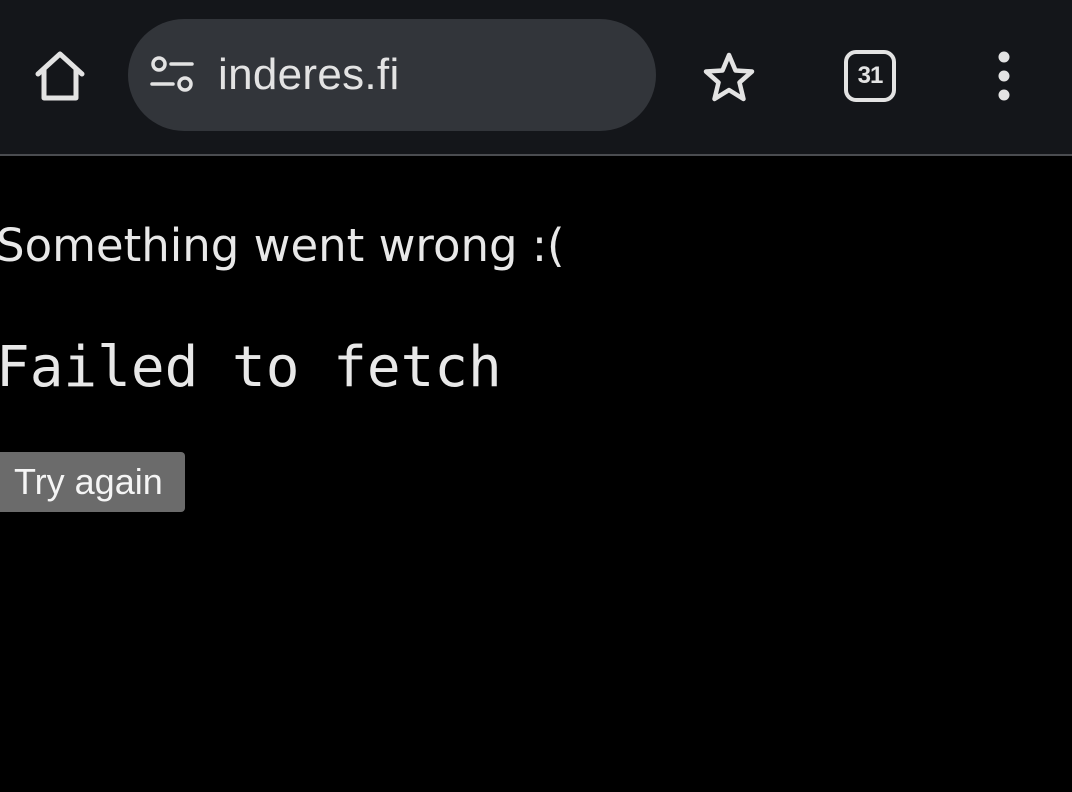 This screenshot has width=1072, height=792. I want to click on tab-switcher-button: 31, so click(870, 76).